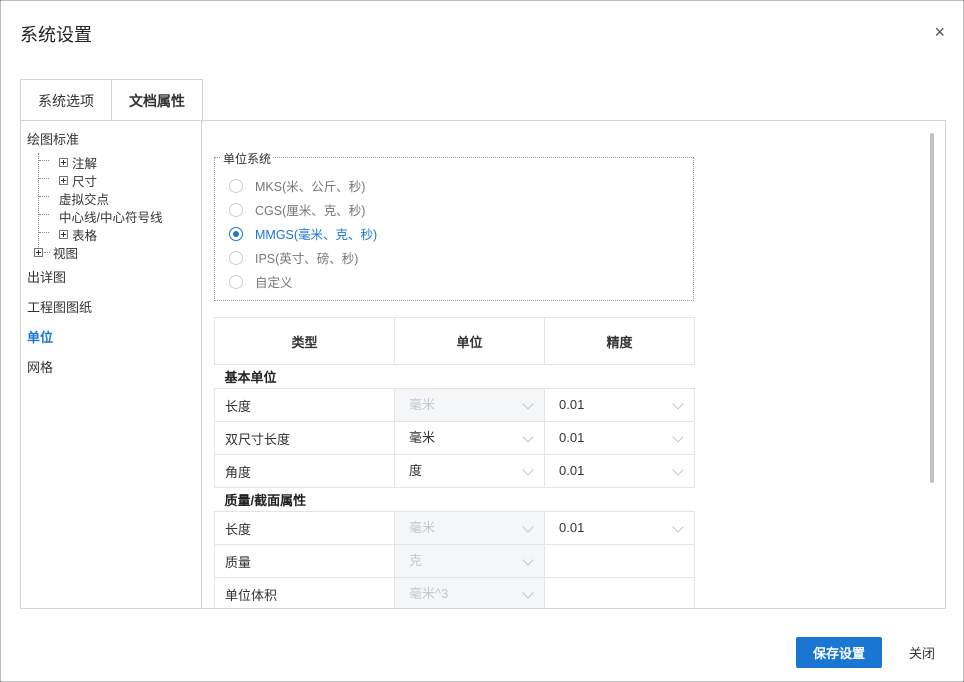  What do you see at coordinates (316, 235) in the screenshot?
I see `radio-label: MMGS(毫米、克、秒)` at bounding box center [316, 235].